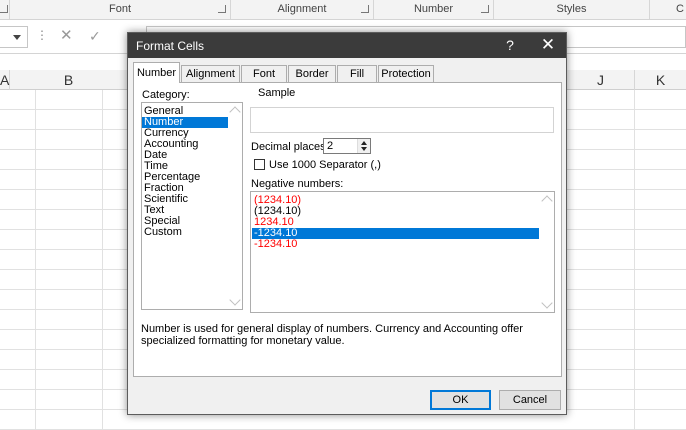 Image resolution: width=686 pixels, height=430 pixels. Describe the element at coordinates (264, 73) in the screenshot. I see `tab-font: Font` at that location.